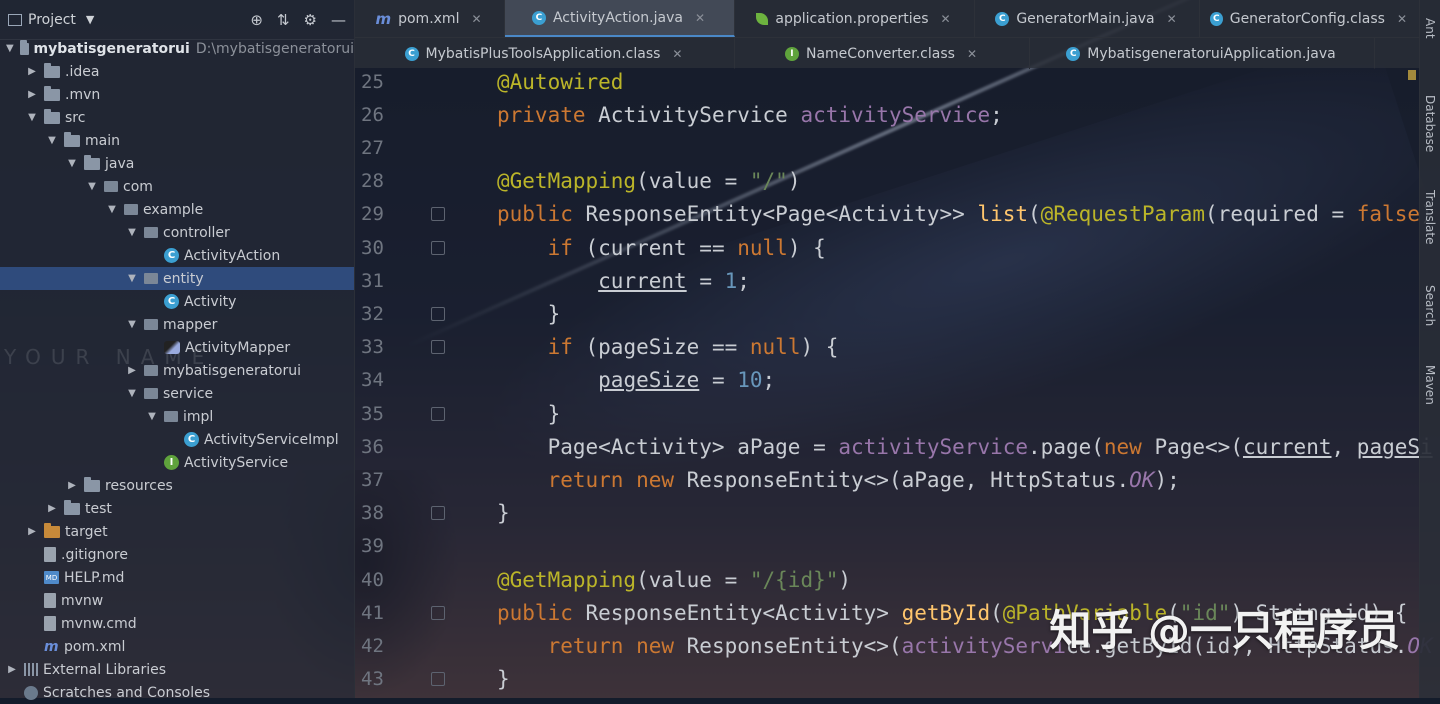 The width and height of the screenshot is (1440, 704). I want to click on editor-tab: C GeneratorMain.java ✕, so click(1087, 18).